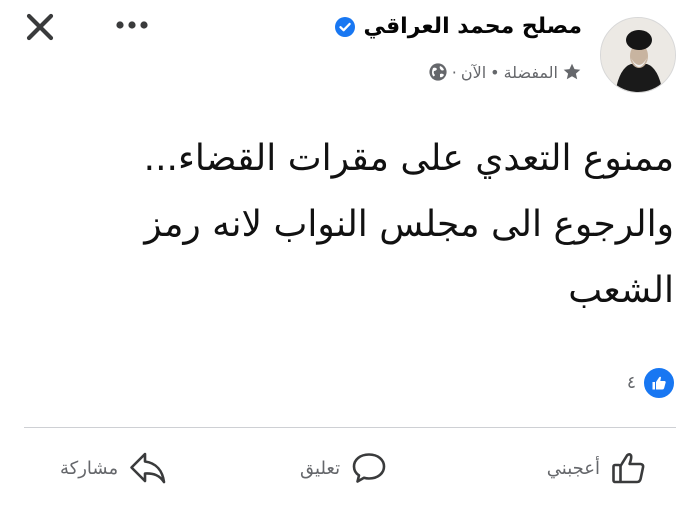 Image resolution: width=700 pixels, height=510 pixels. What do you see at coordinates (573, 468) in the screenshot?
I see `like-label: أعجبني` at bounding box center [573, 468].